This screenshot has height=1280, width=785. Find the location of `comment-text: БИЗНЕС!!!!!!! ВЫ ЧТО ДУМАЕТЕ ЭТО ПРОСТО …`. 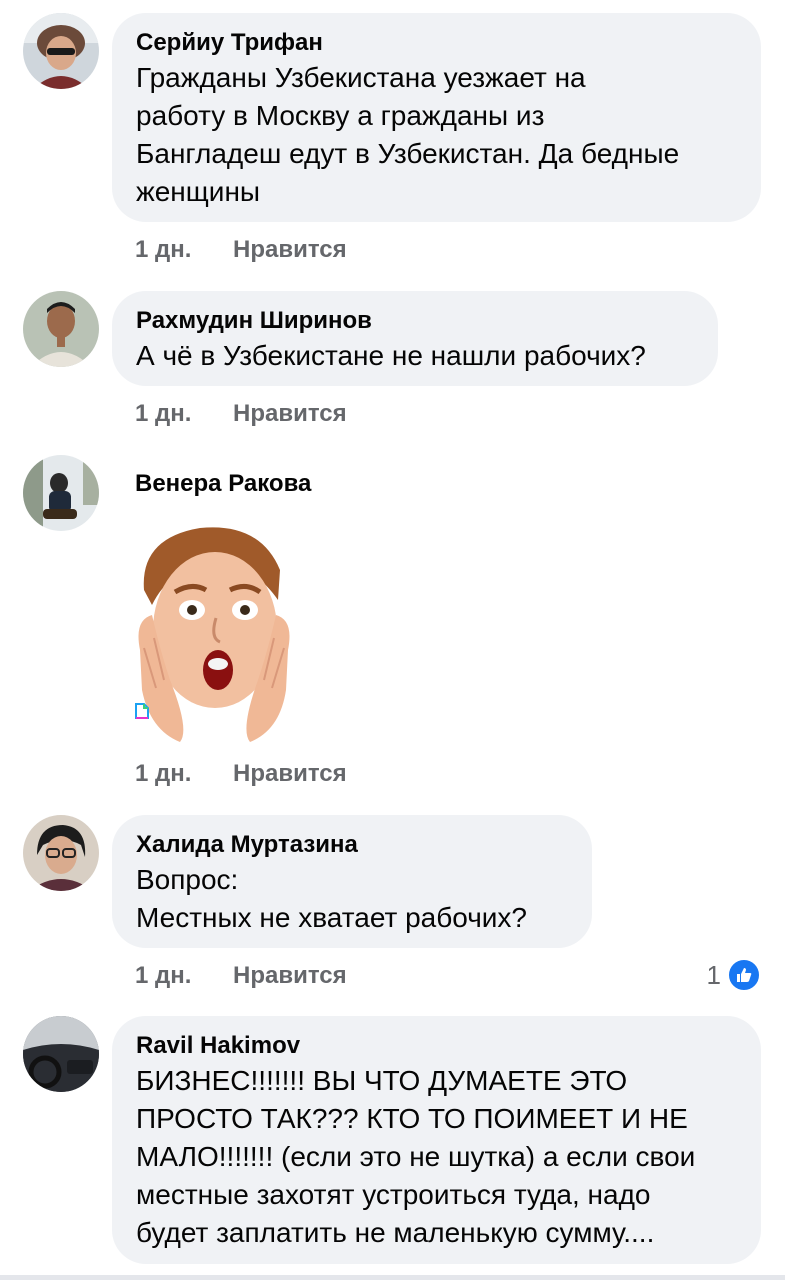

comment-text: БИЗНЕС!!!!!!! ВЫ ЧТО ДУМАЕТЕ ЭТО ПРОСТО … is located at coordinates (416, 1156).